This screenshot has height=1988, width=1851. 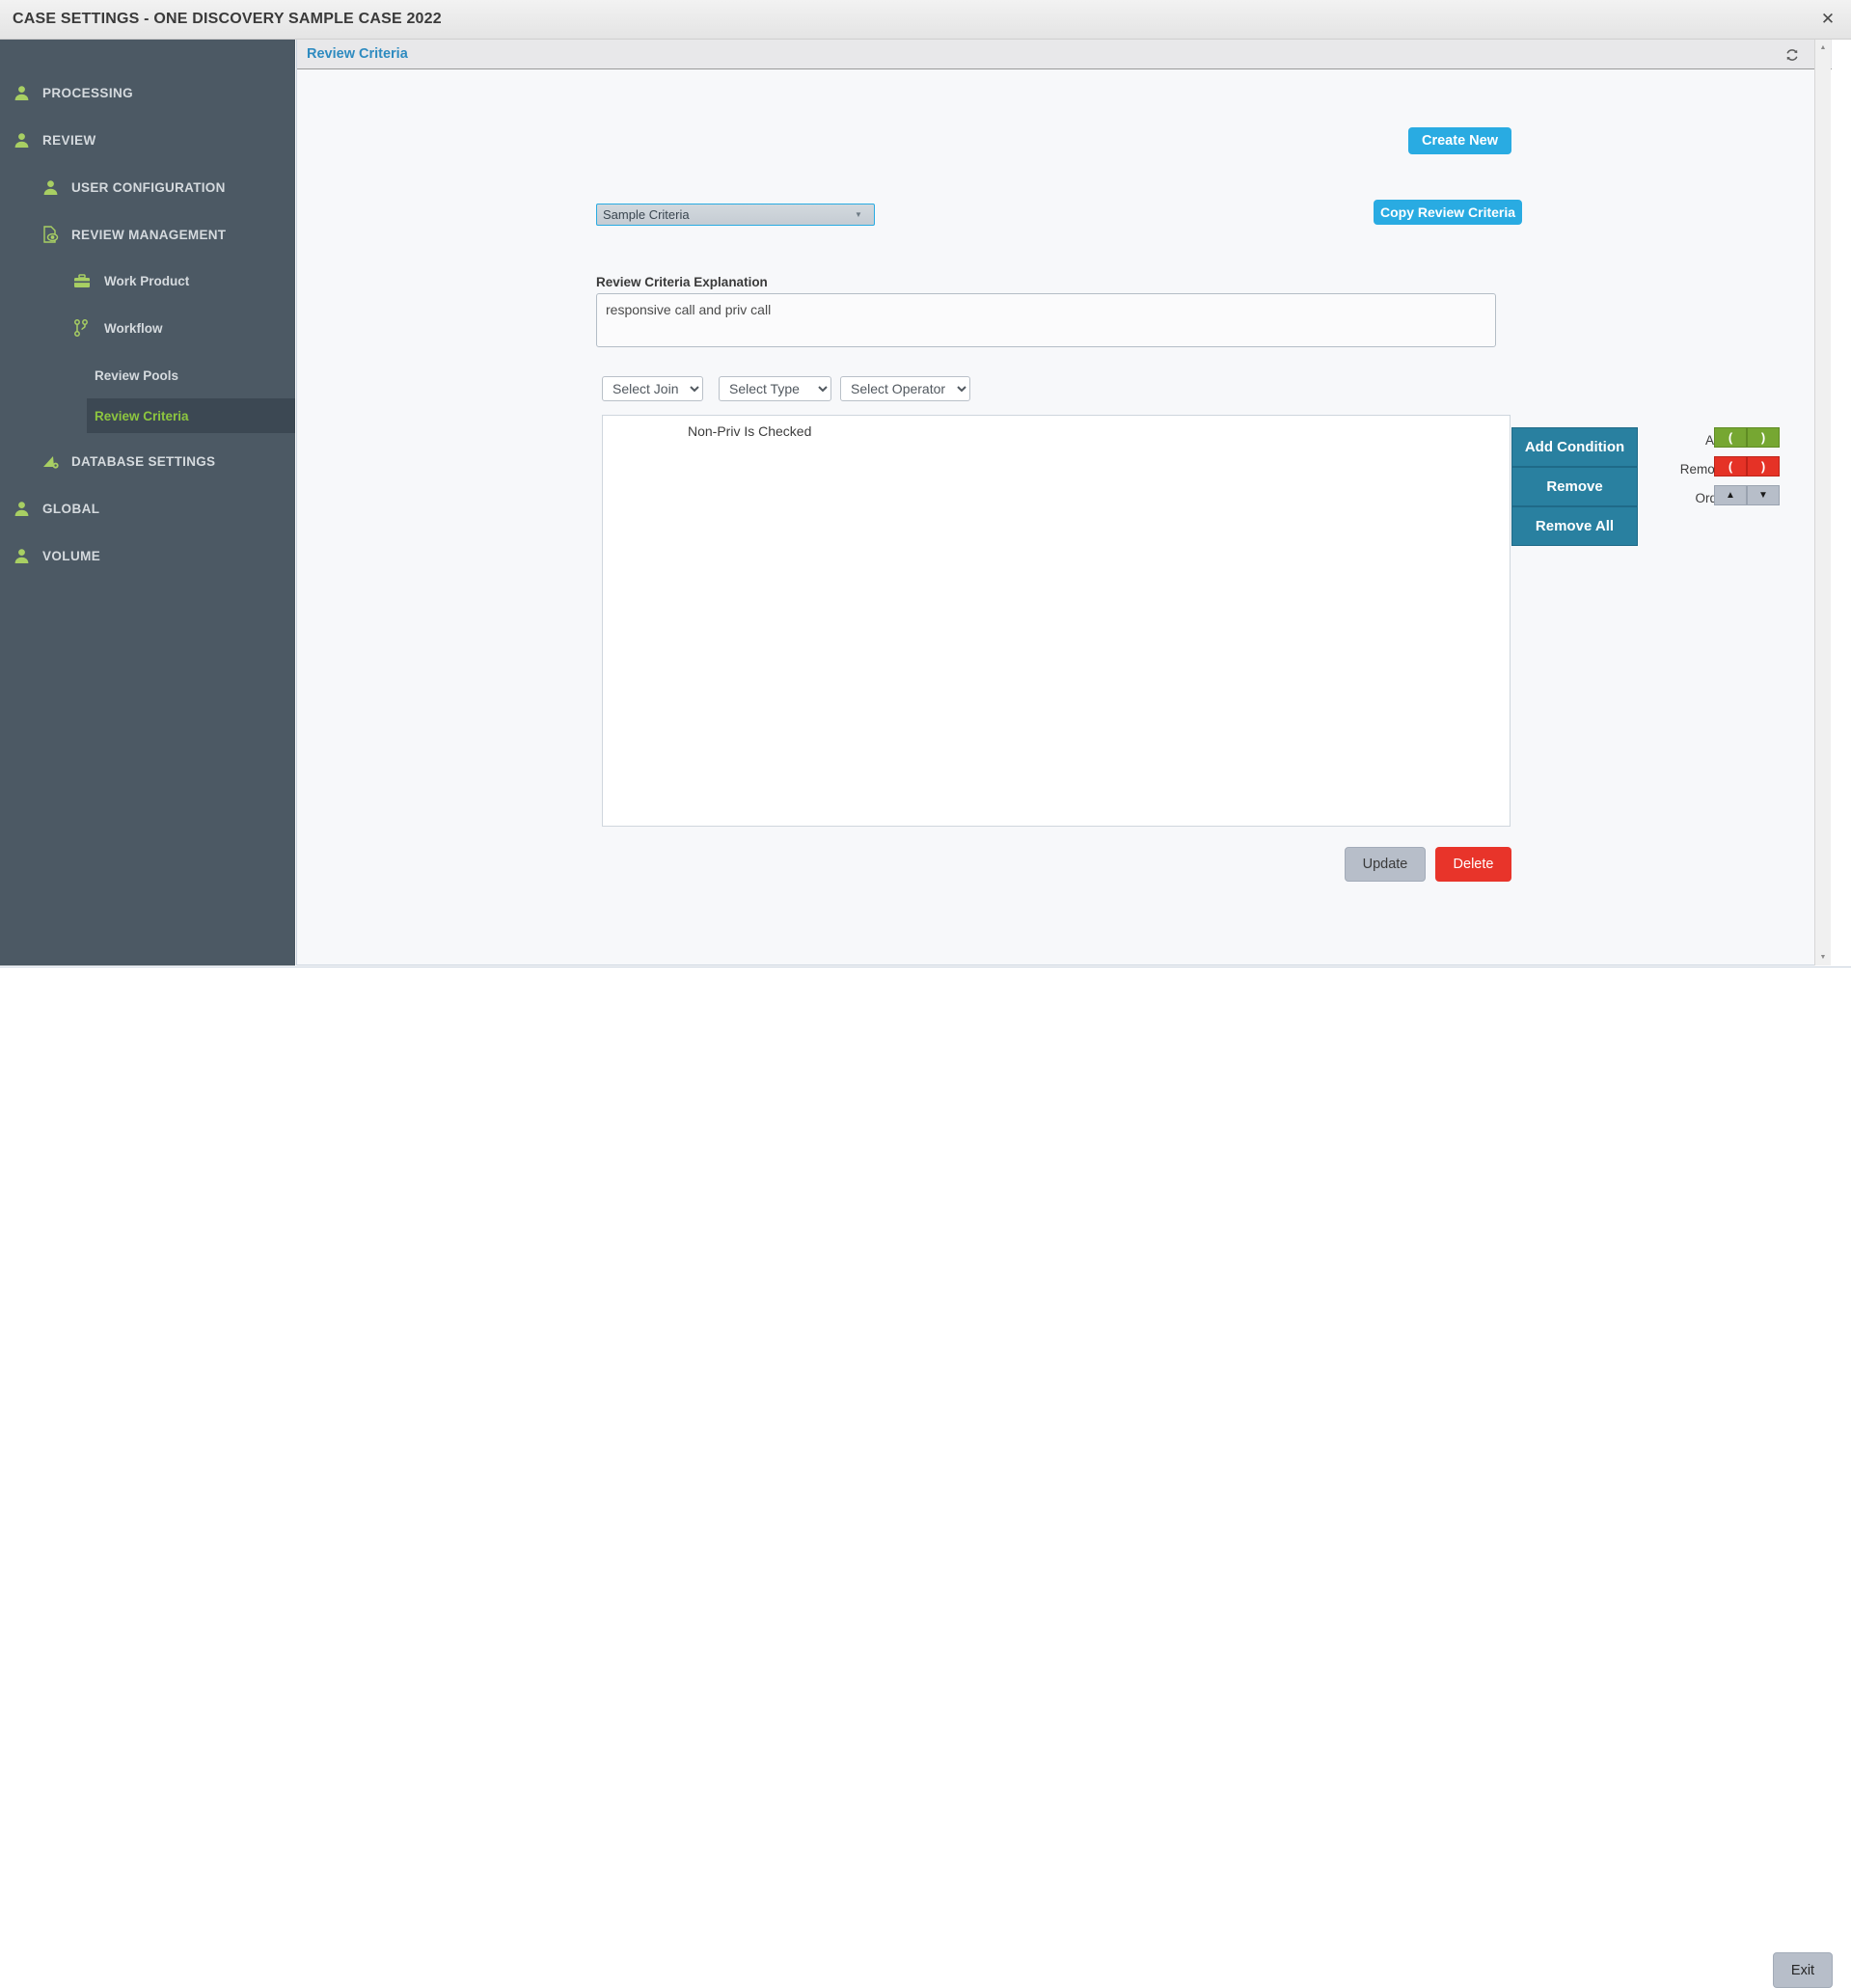 I want to click on sidebar-item-label: REVIEW MANAGEMENT, so click(x=149, y=234).